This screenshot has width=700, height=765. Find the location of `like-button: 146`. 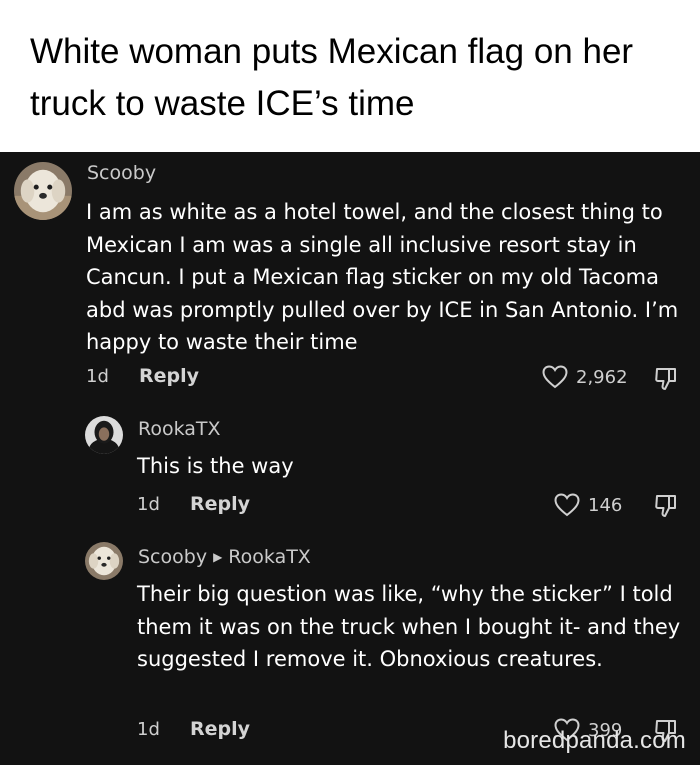

like-button: 146 is located at coordinates (588, 505).